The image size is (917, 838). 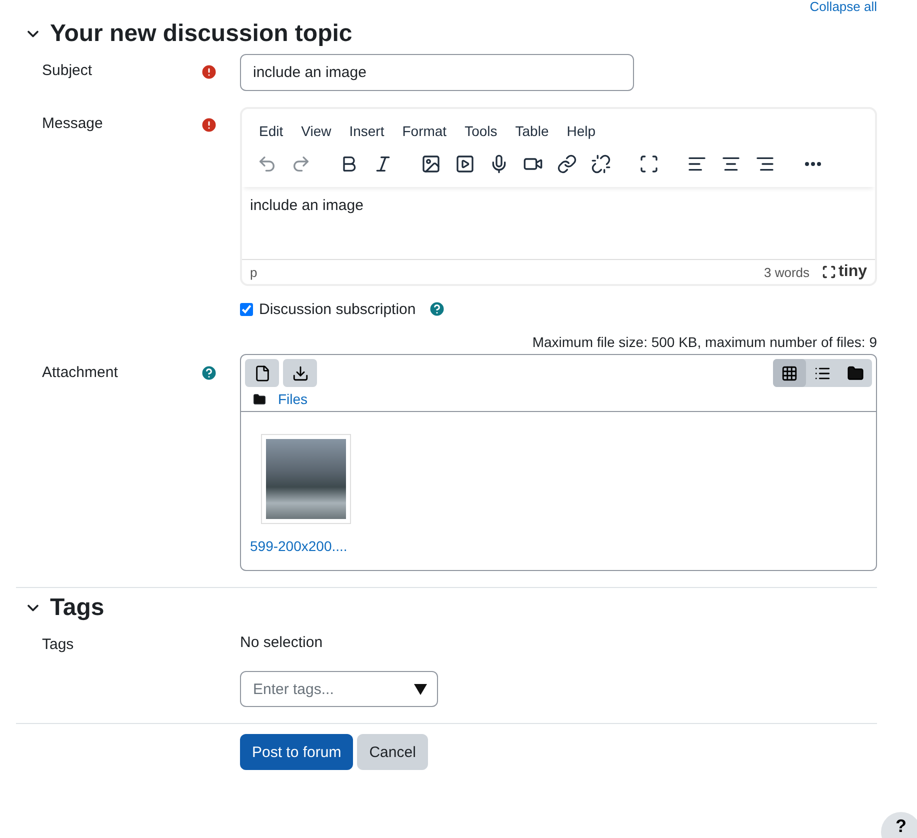 I want to click on field-label: Message, so click(x=72, y=123).